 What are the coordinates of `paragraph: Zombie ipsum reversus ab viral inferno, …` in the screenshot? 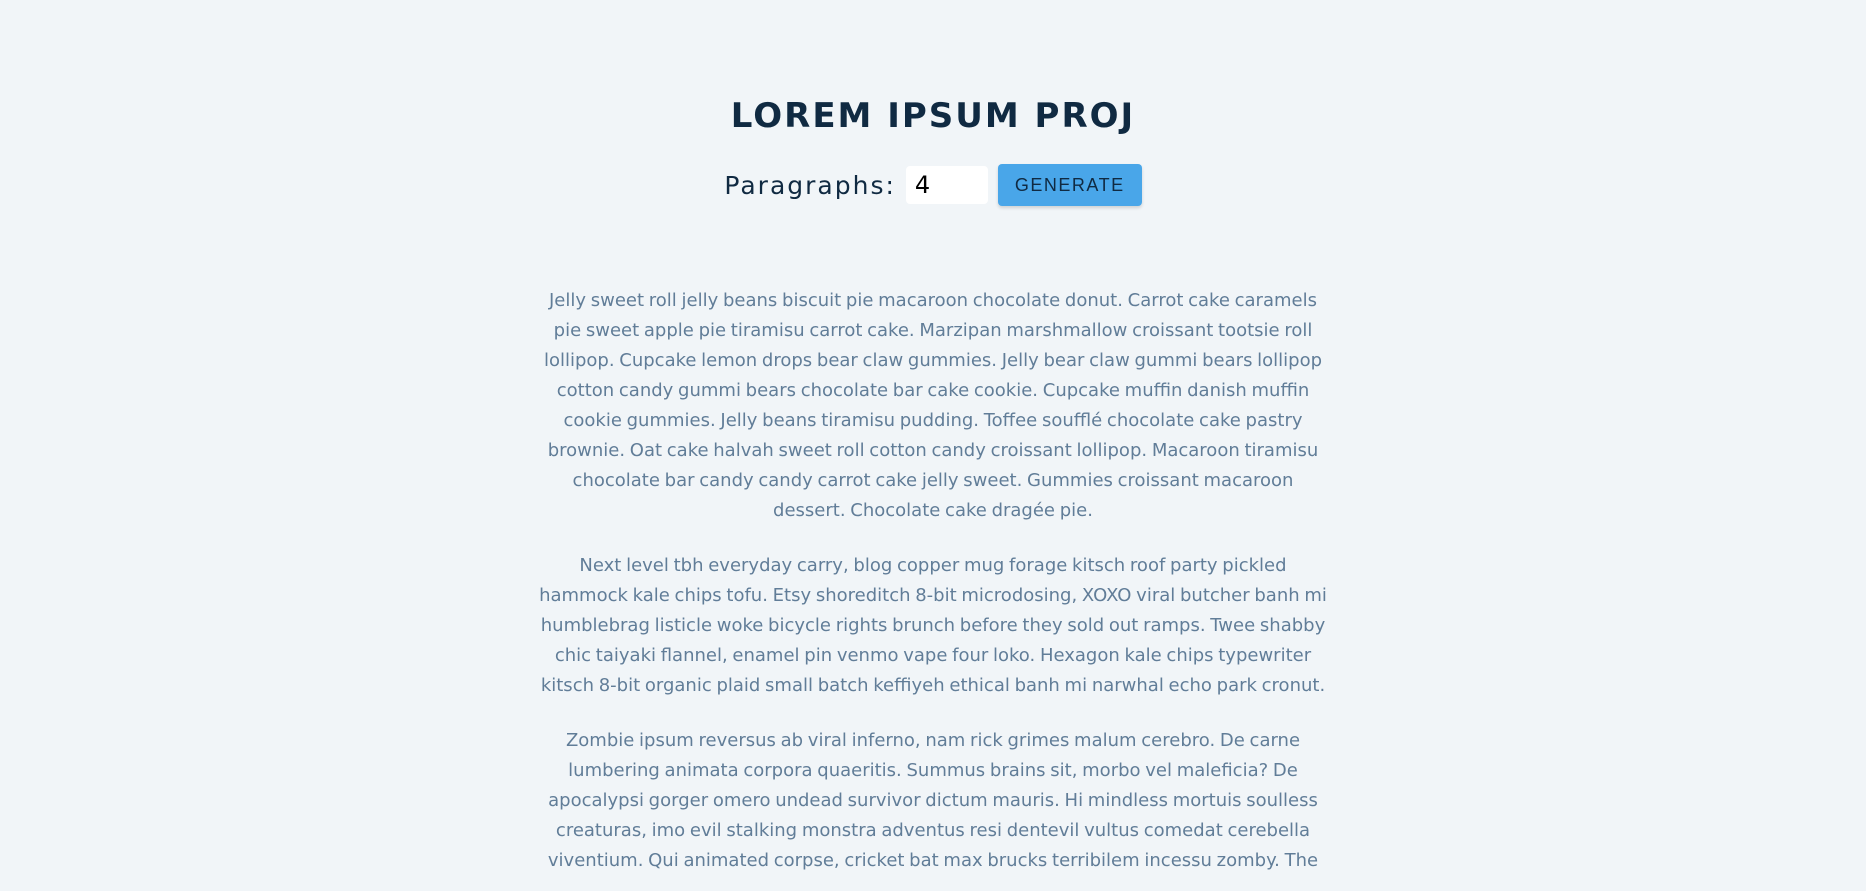 It's located at (933, 800).